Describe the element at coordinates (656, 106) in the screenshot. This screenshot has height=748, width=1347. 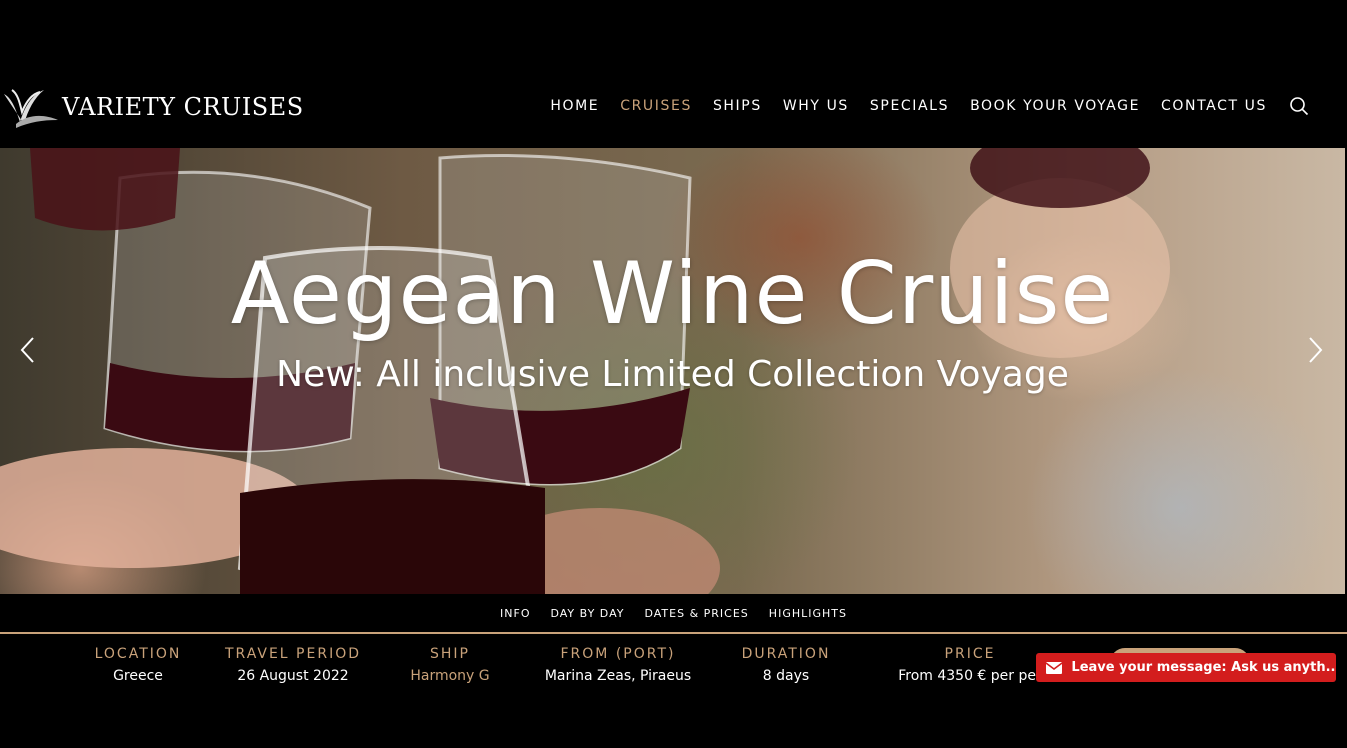
I see `nav-cruises: CRUISES` at that location.